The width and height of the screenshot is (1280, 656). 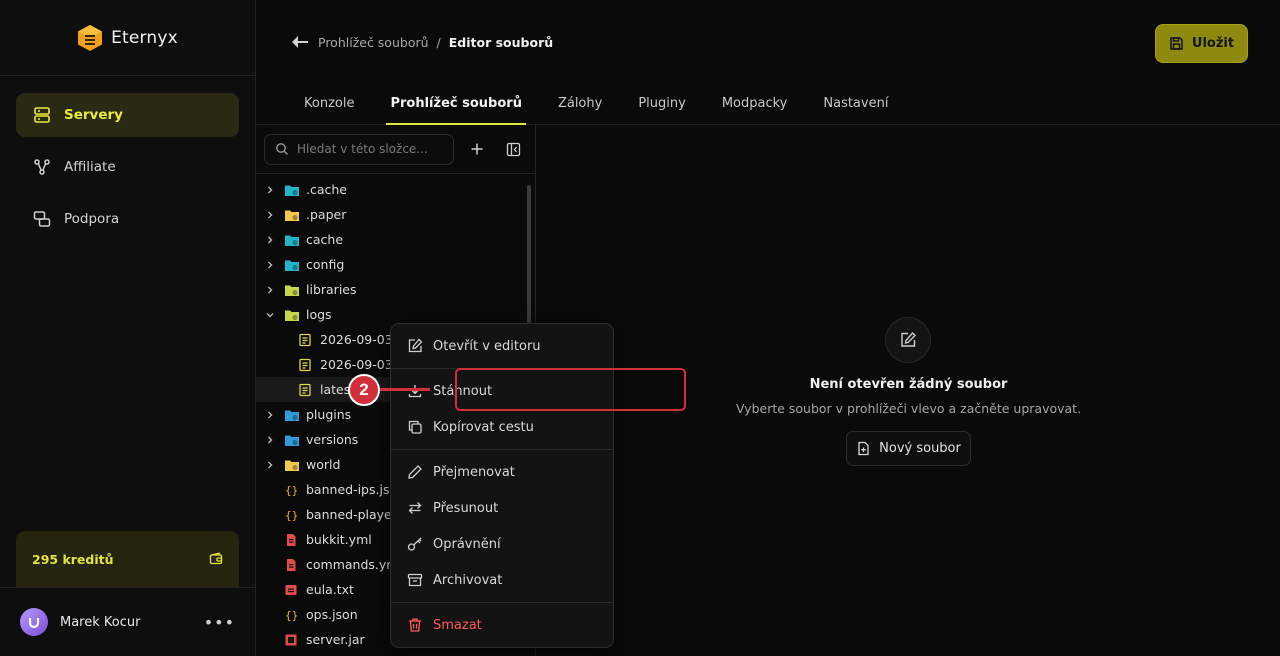 I want to click on copy-icon, so click(x=415, y=427).